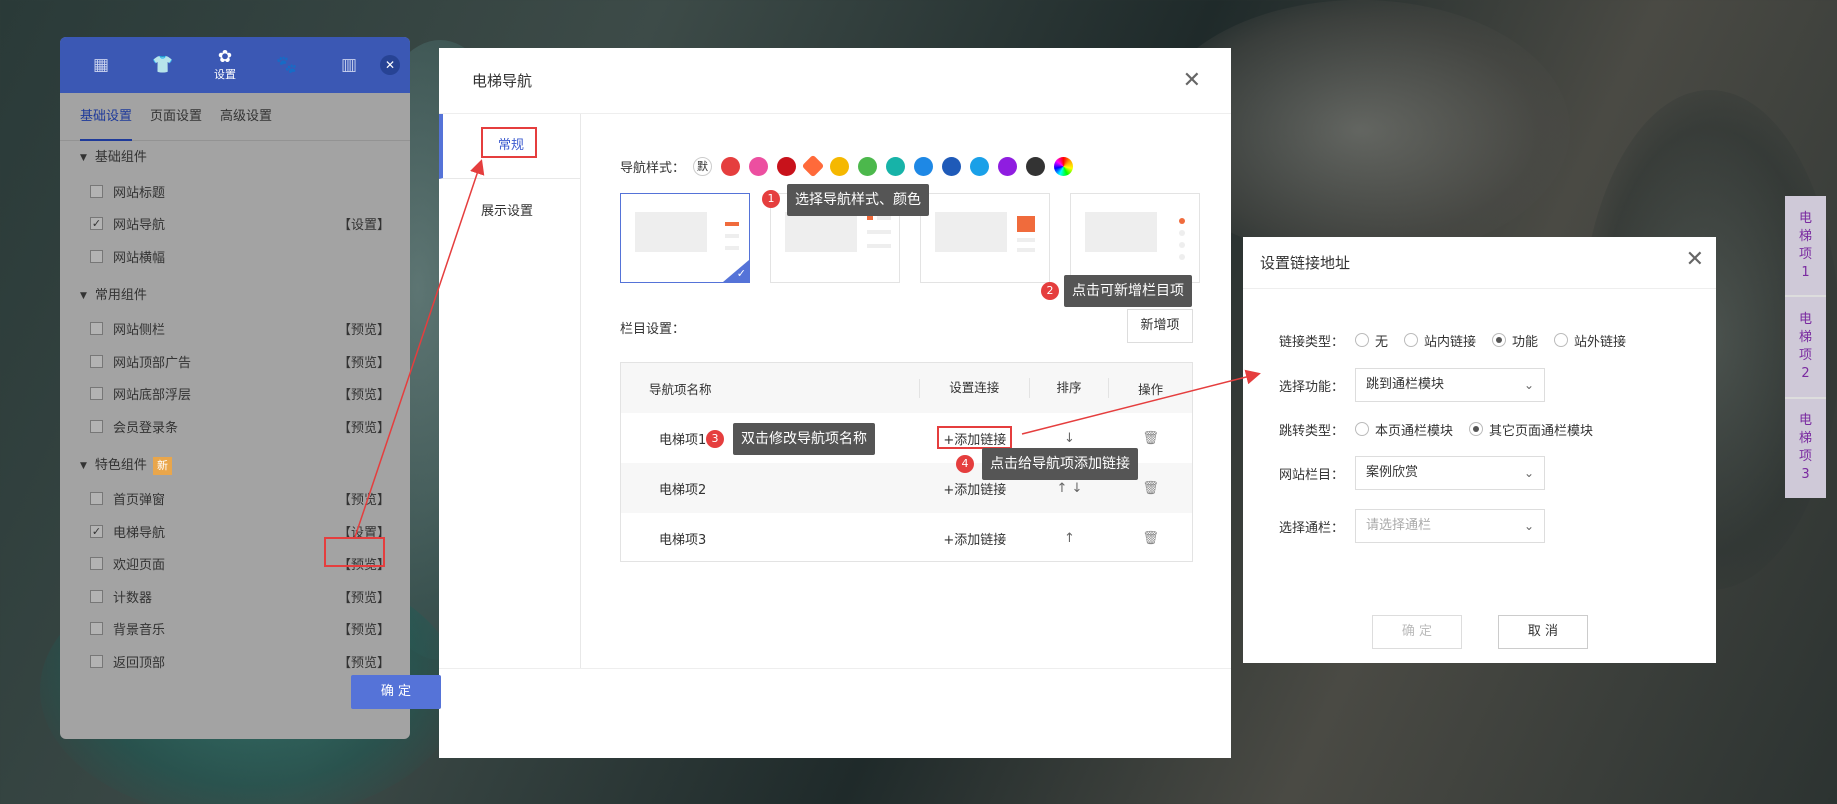  I want to click on bar-select: 请选择通栏 ⌄, so click(1450, 526).